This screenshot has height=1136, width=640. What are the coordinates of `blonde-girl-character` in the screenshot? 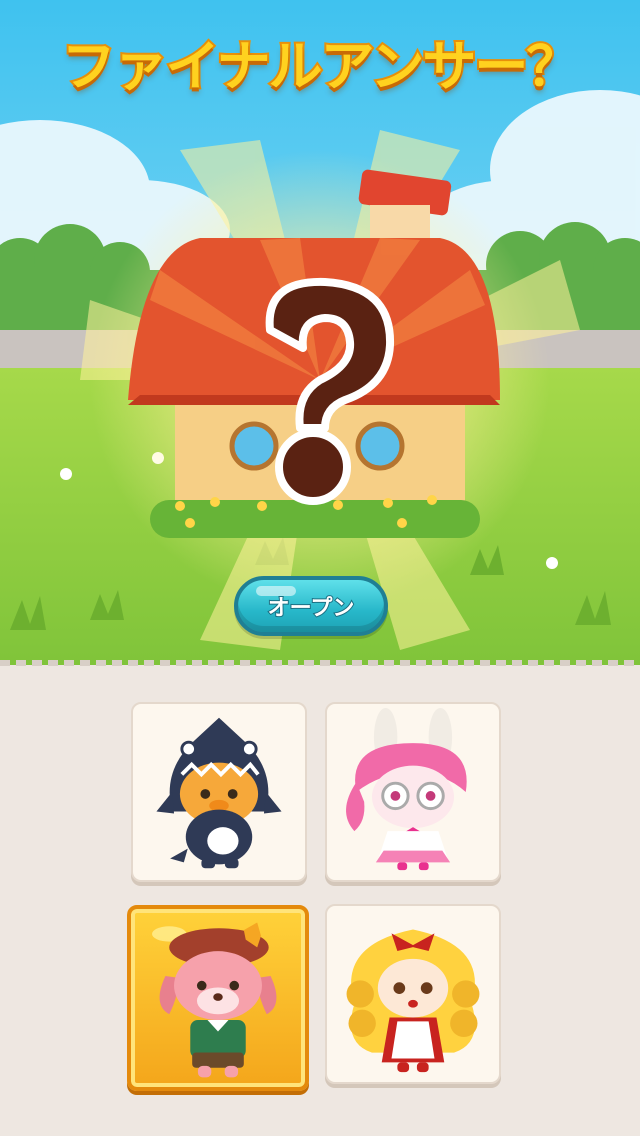 It's located at (413, 1001).